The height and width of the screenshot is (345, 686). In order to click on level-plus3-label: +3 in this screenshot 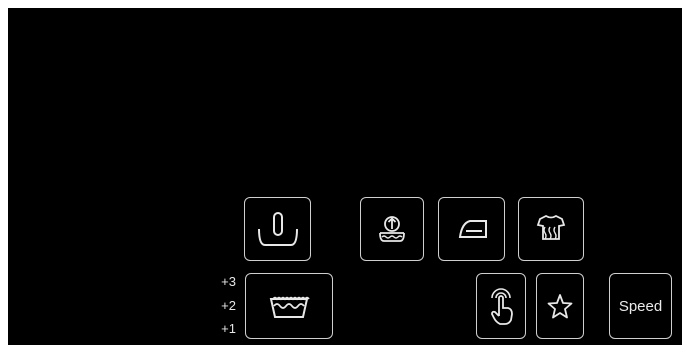, I will do `click(228, 281)`.